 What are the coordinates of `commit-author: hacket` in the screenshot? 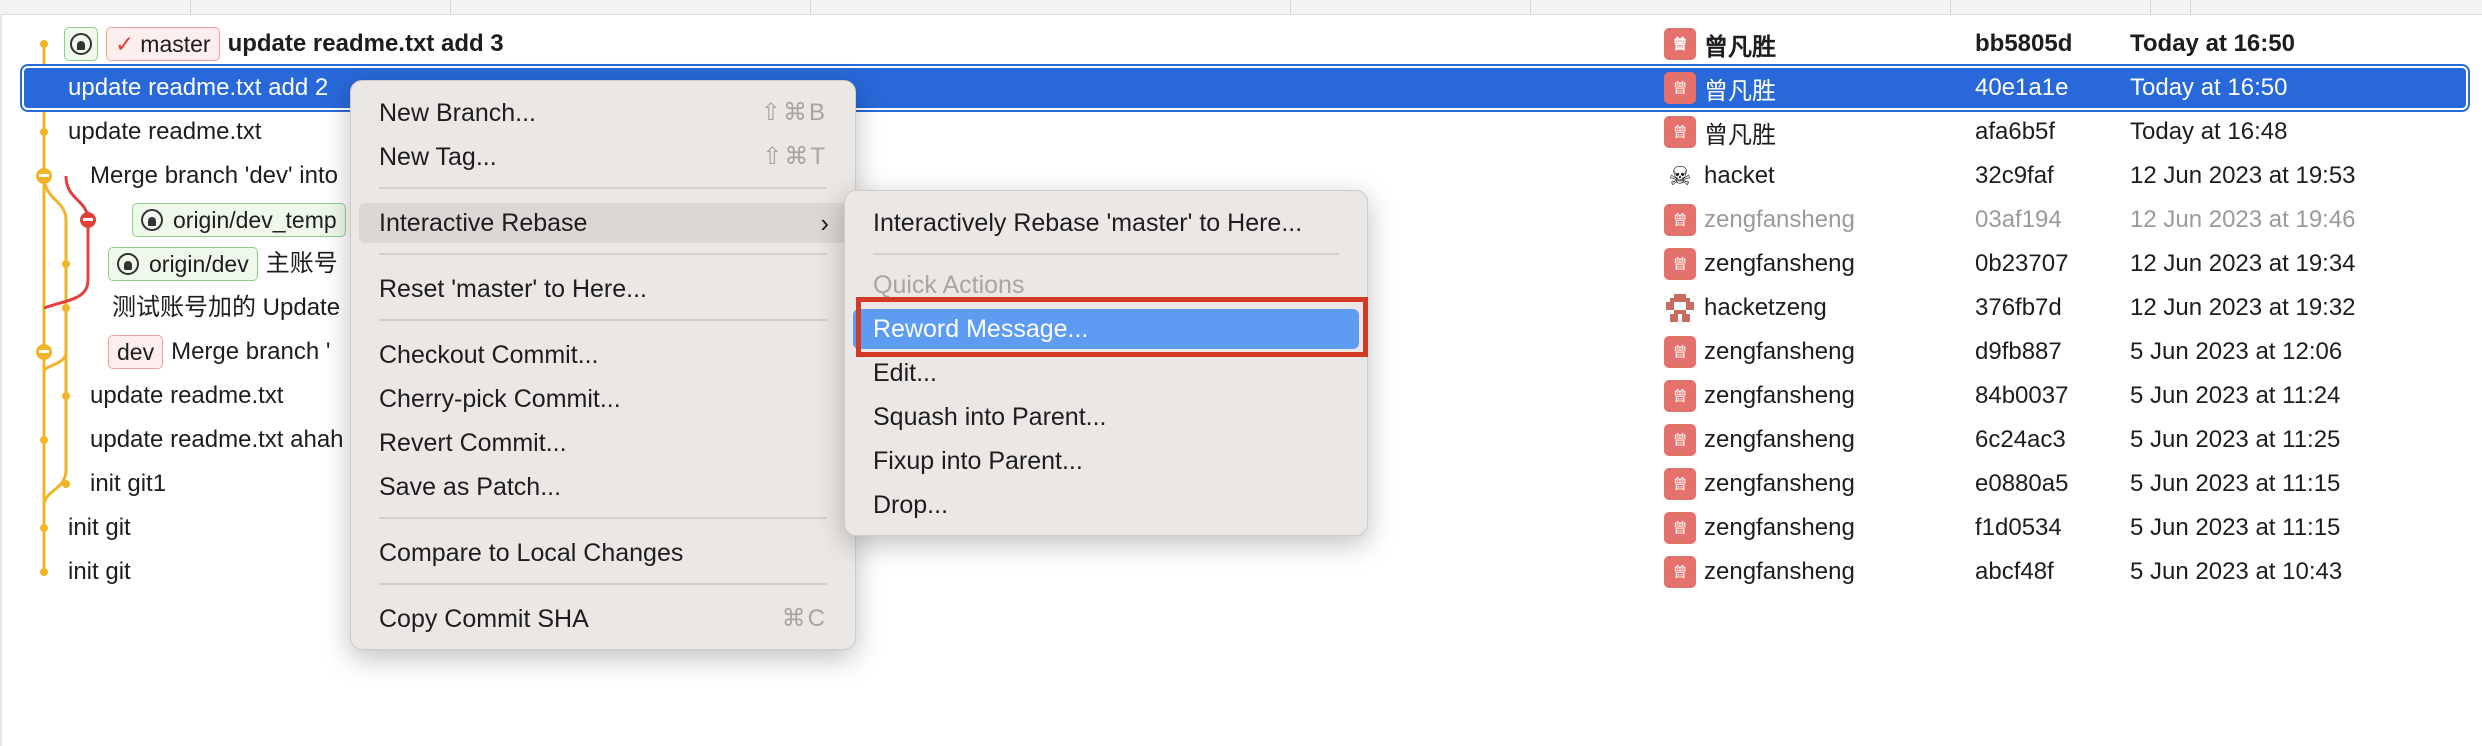 It's located at (1739, 175).